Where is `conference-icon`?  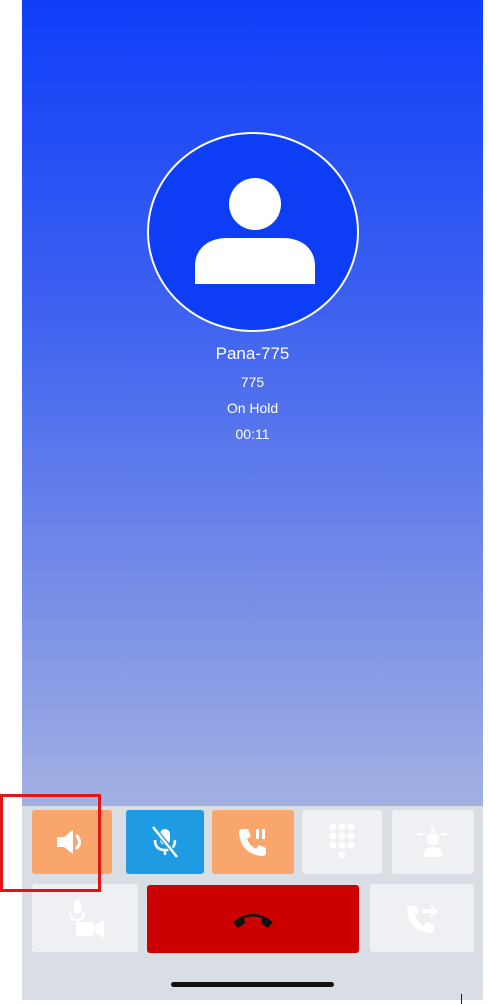
conference-icon is located at coordinates (433, 842).